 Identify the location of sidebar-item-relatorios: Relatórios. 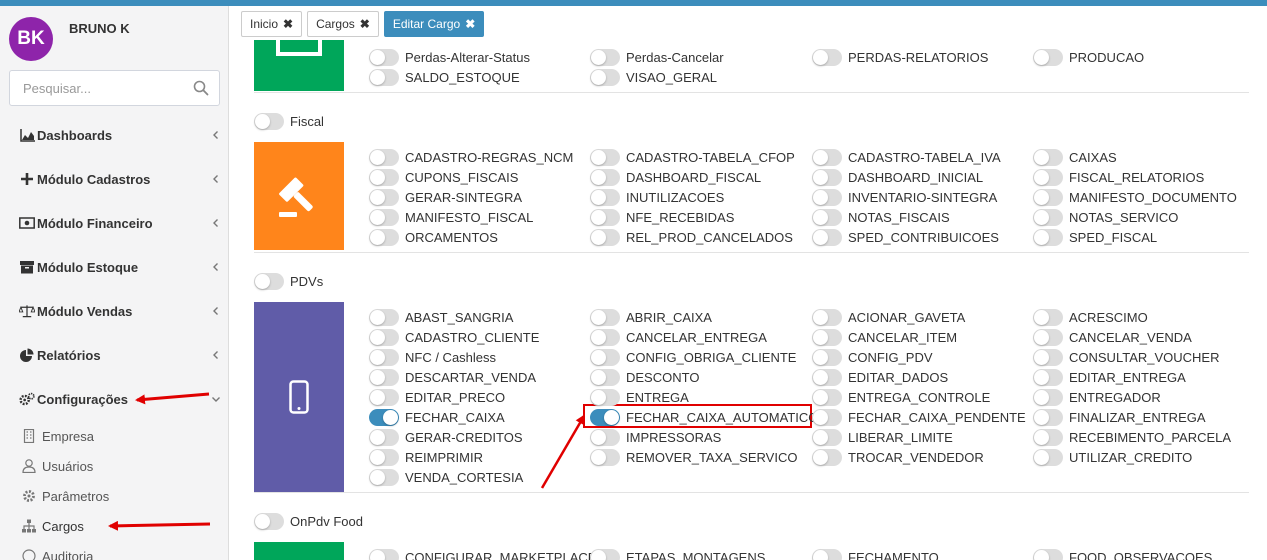
(114, 355).